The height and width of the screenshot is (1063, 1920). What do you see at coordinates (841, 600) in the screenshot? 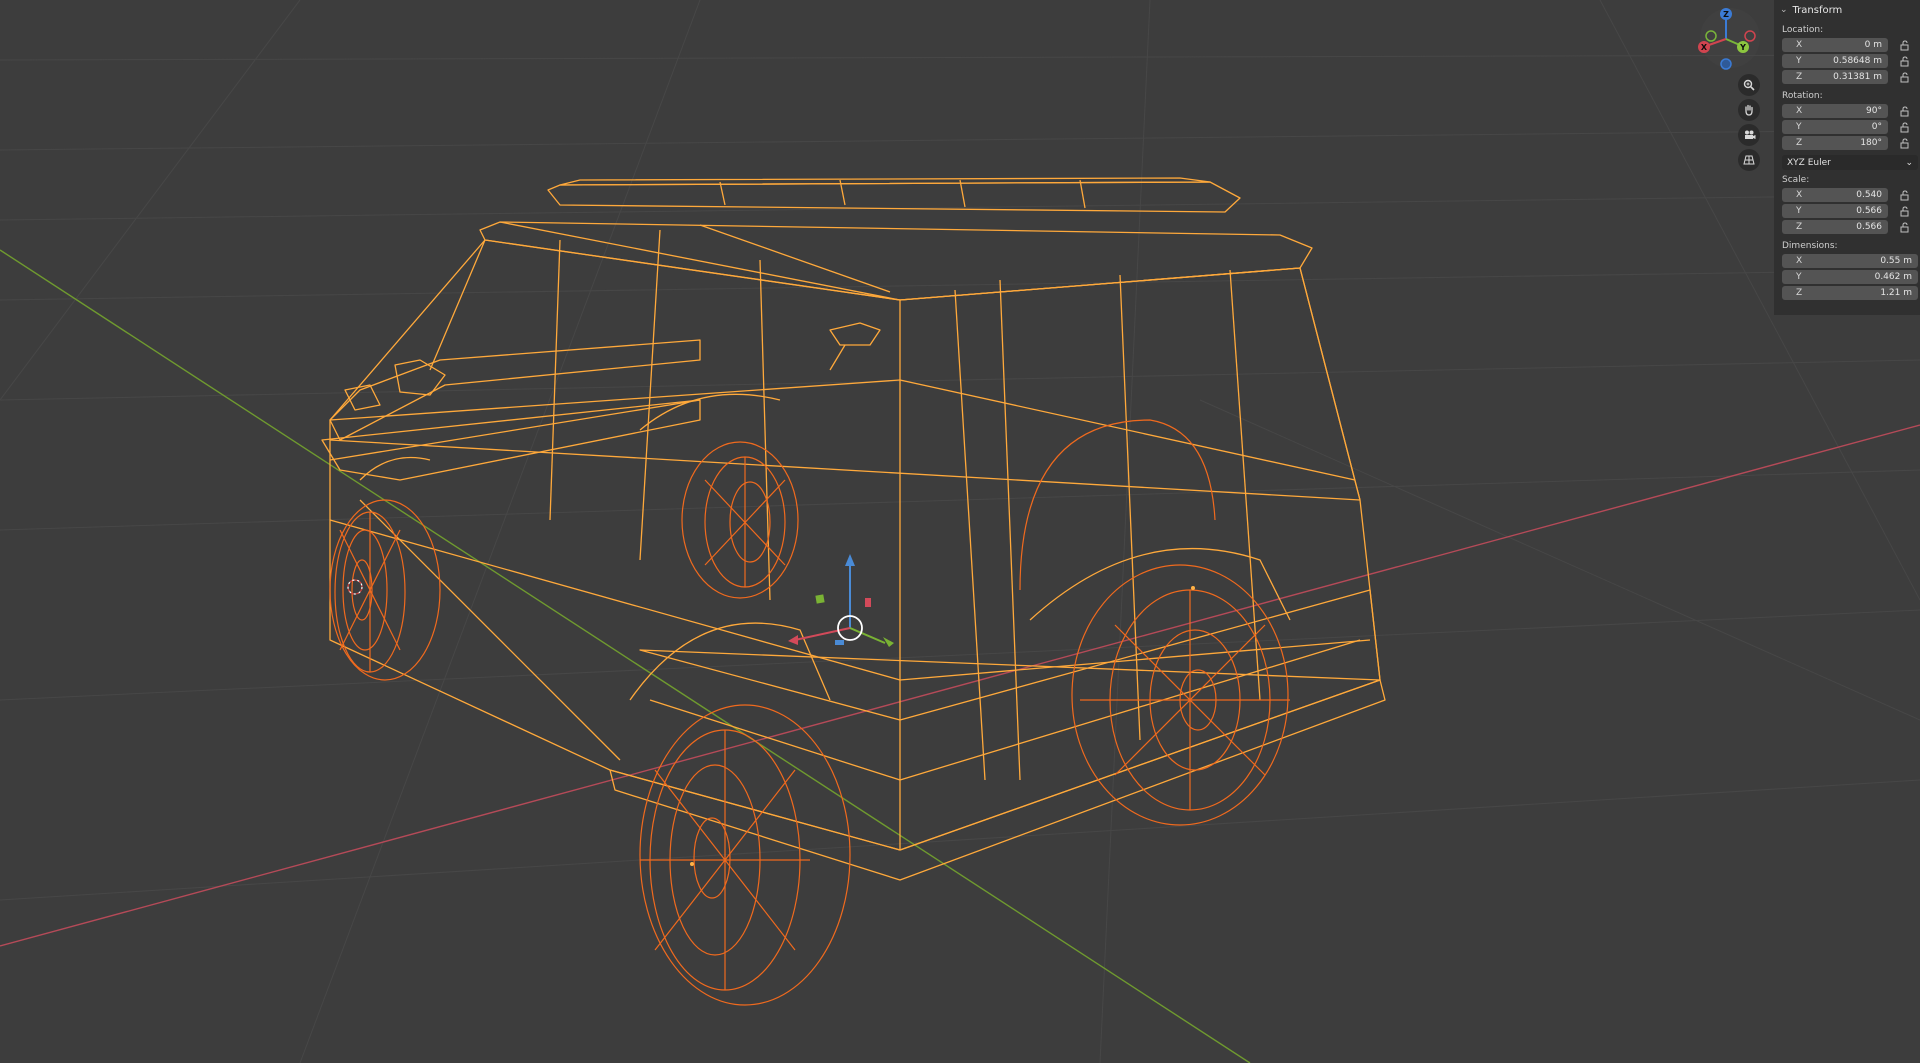
I see `transform-gizmo` at bounding box center [841, 600].